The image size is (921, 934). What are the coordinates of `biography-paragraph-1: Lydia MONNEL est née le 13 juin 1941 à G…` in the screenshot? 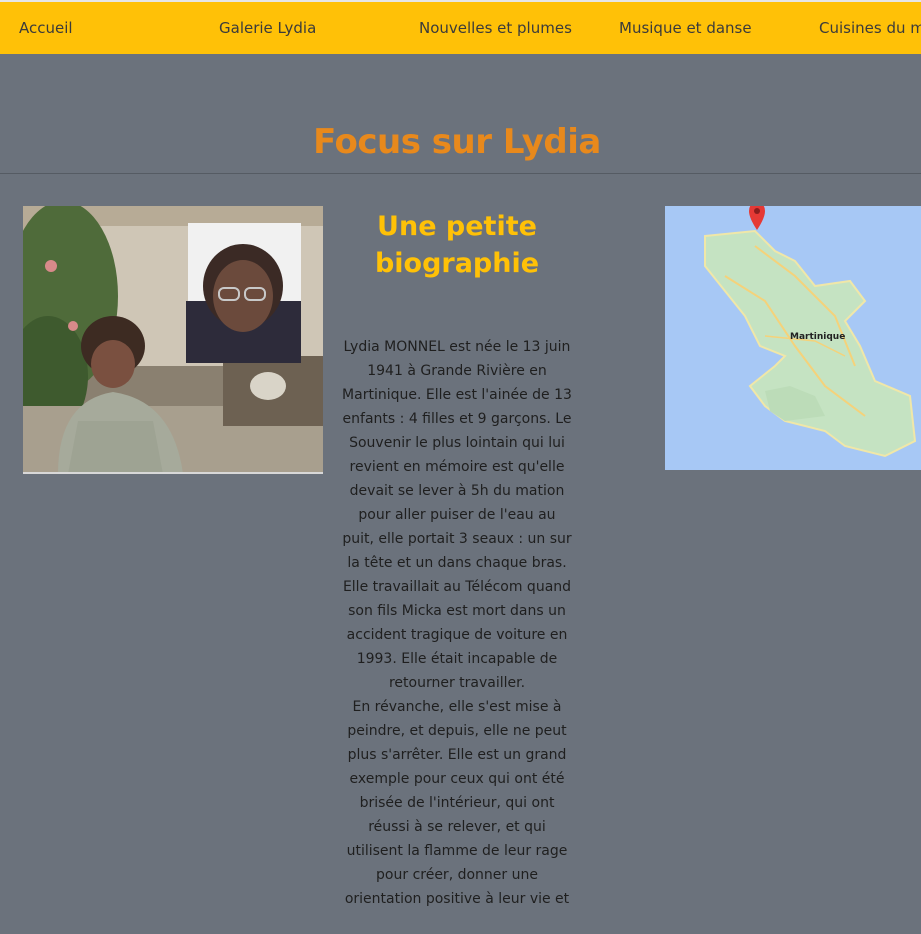 It's located at (457, 515).